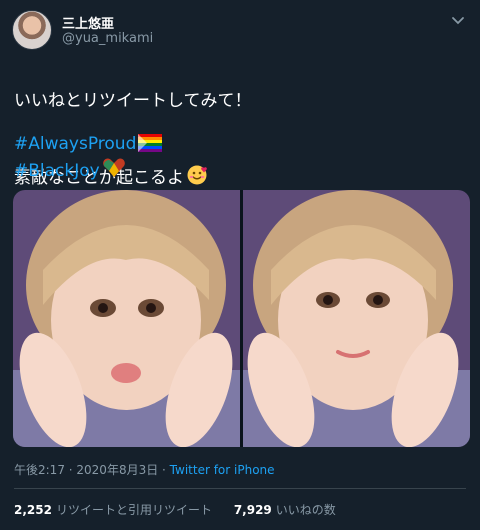 The height and width of the screenshot is (530, 480). What do you see at coordinates (133, 101) in the screenshot?
I see `tweet-line-1: いいねとリツイートしてみて！` at bounding box center [133, 101].